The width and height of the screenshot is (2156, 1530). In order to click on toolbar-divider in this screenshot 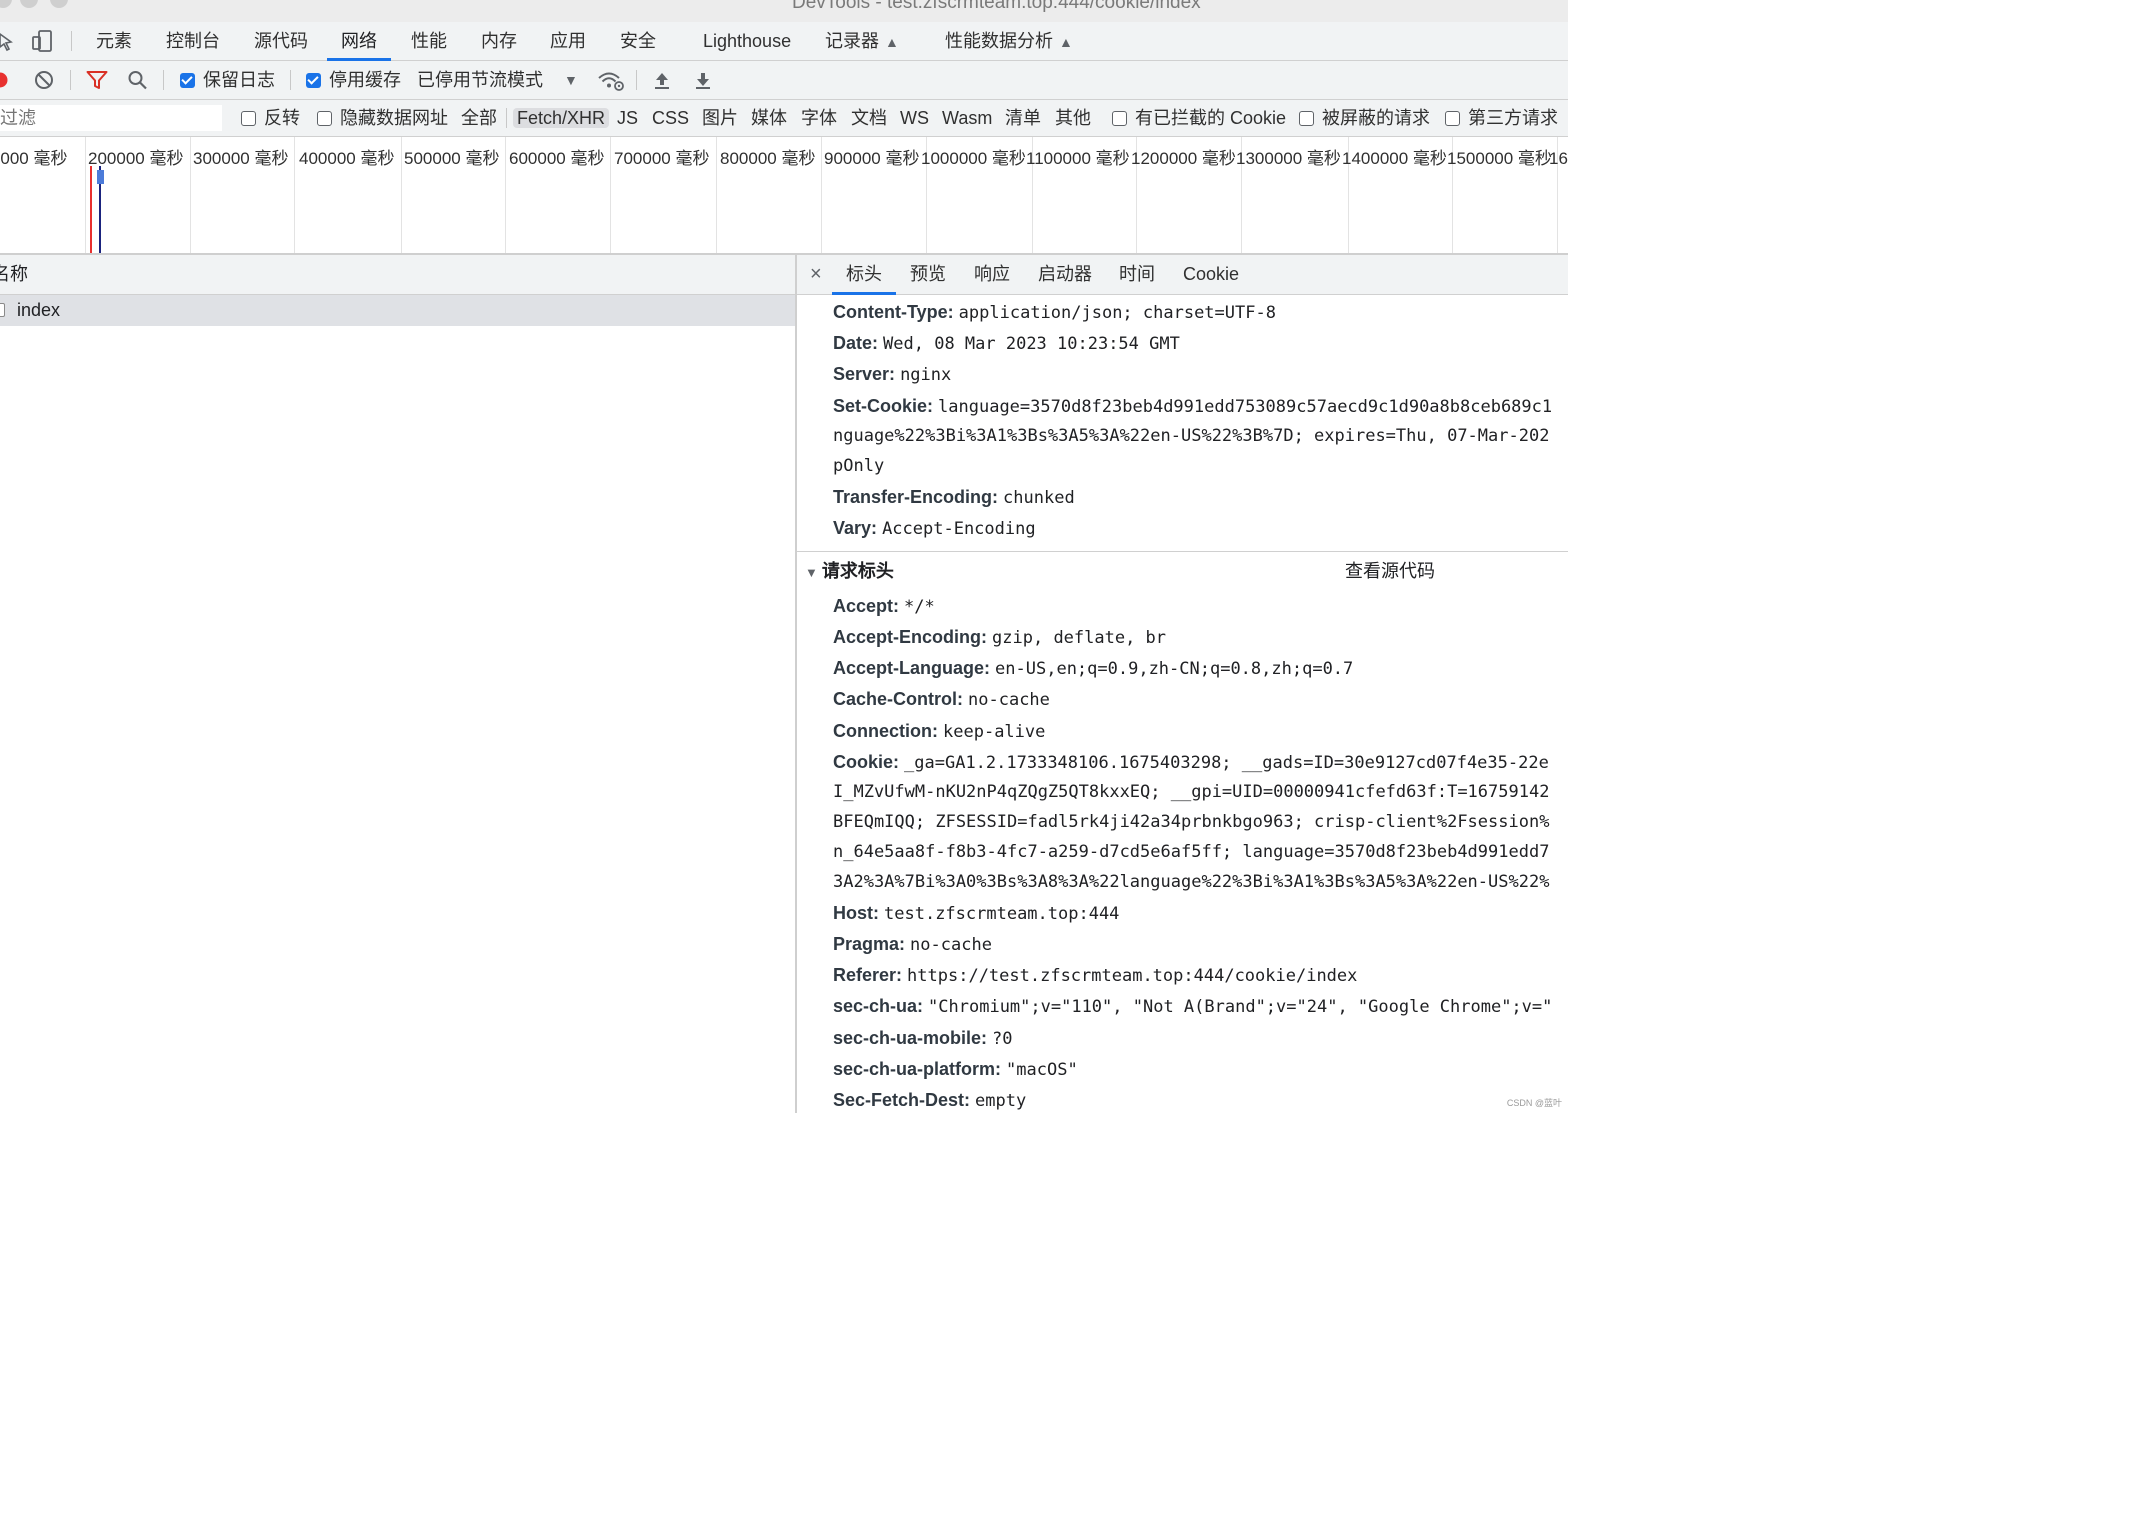, I will do `click(71, 41)`.